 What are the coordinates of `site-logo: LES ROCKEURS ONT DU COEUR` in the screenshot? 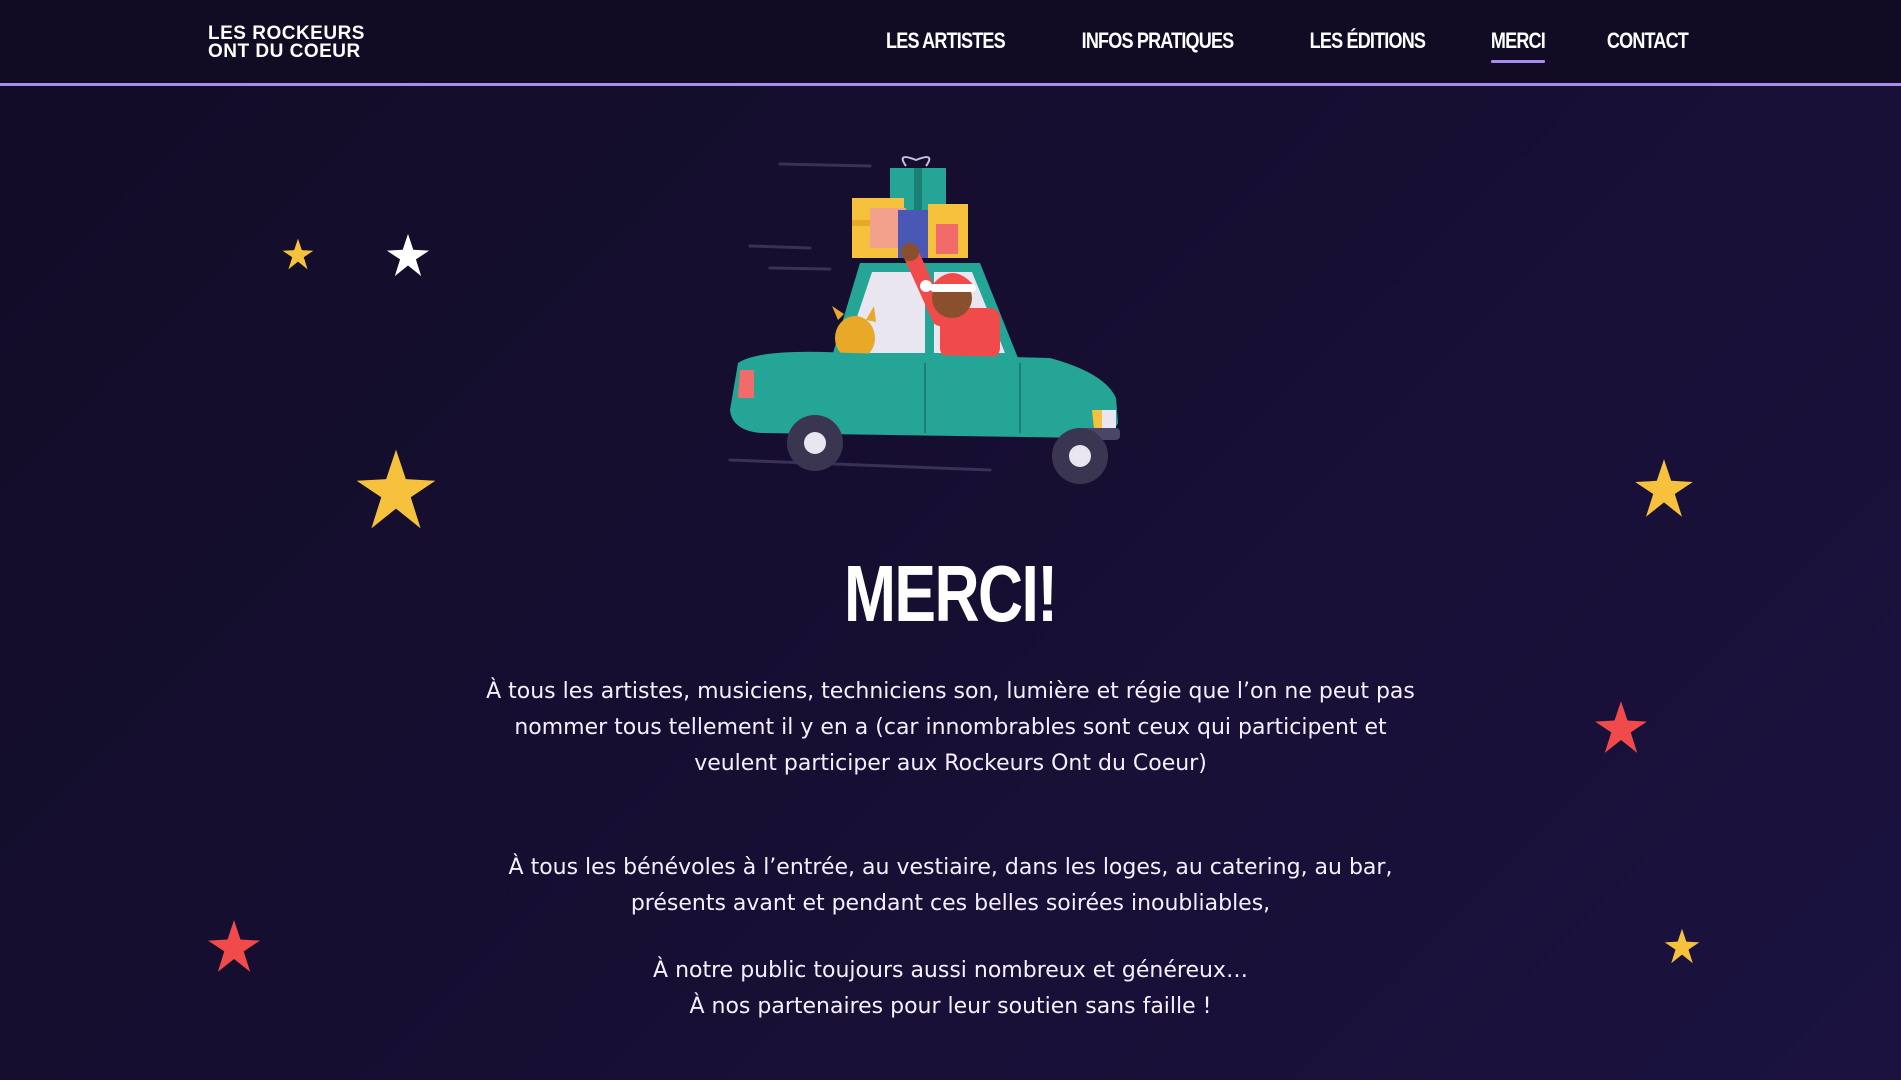 It's located at (286, 43).